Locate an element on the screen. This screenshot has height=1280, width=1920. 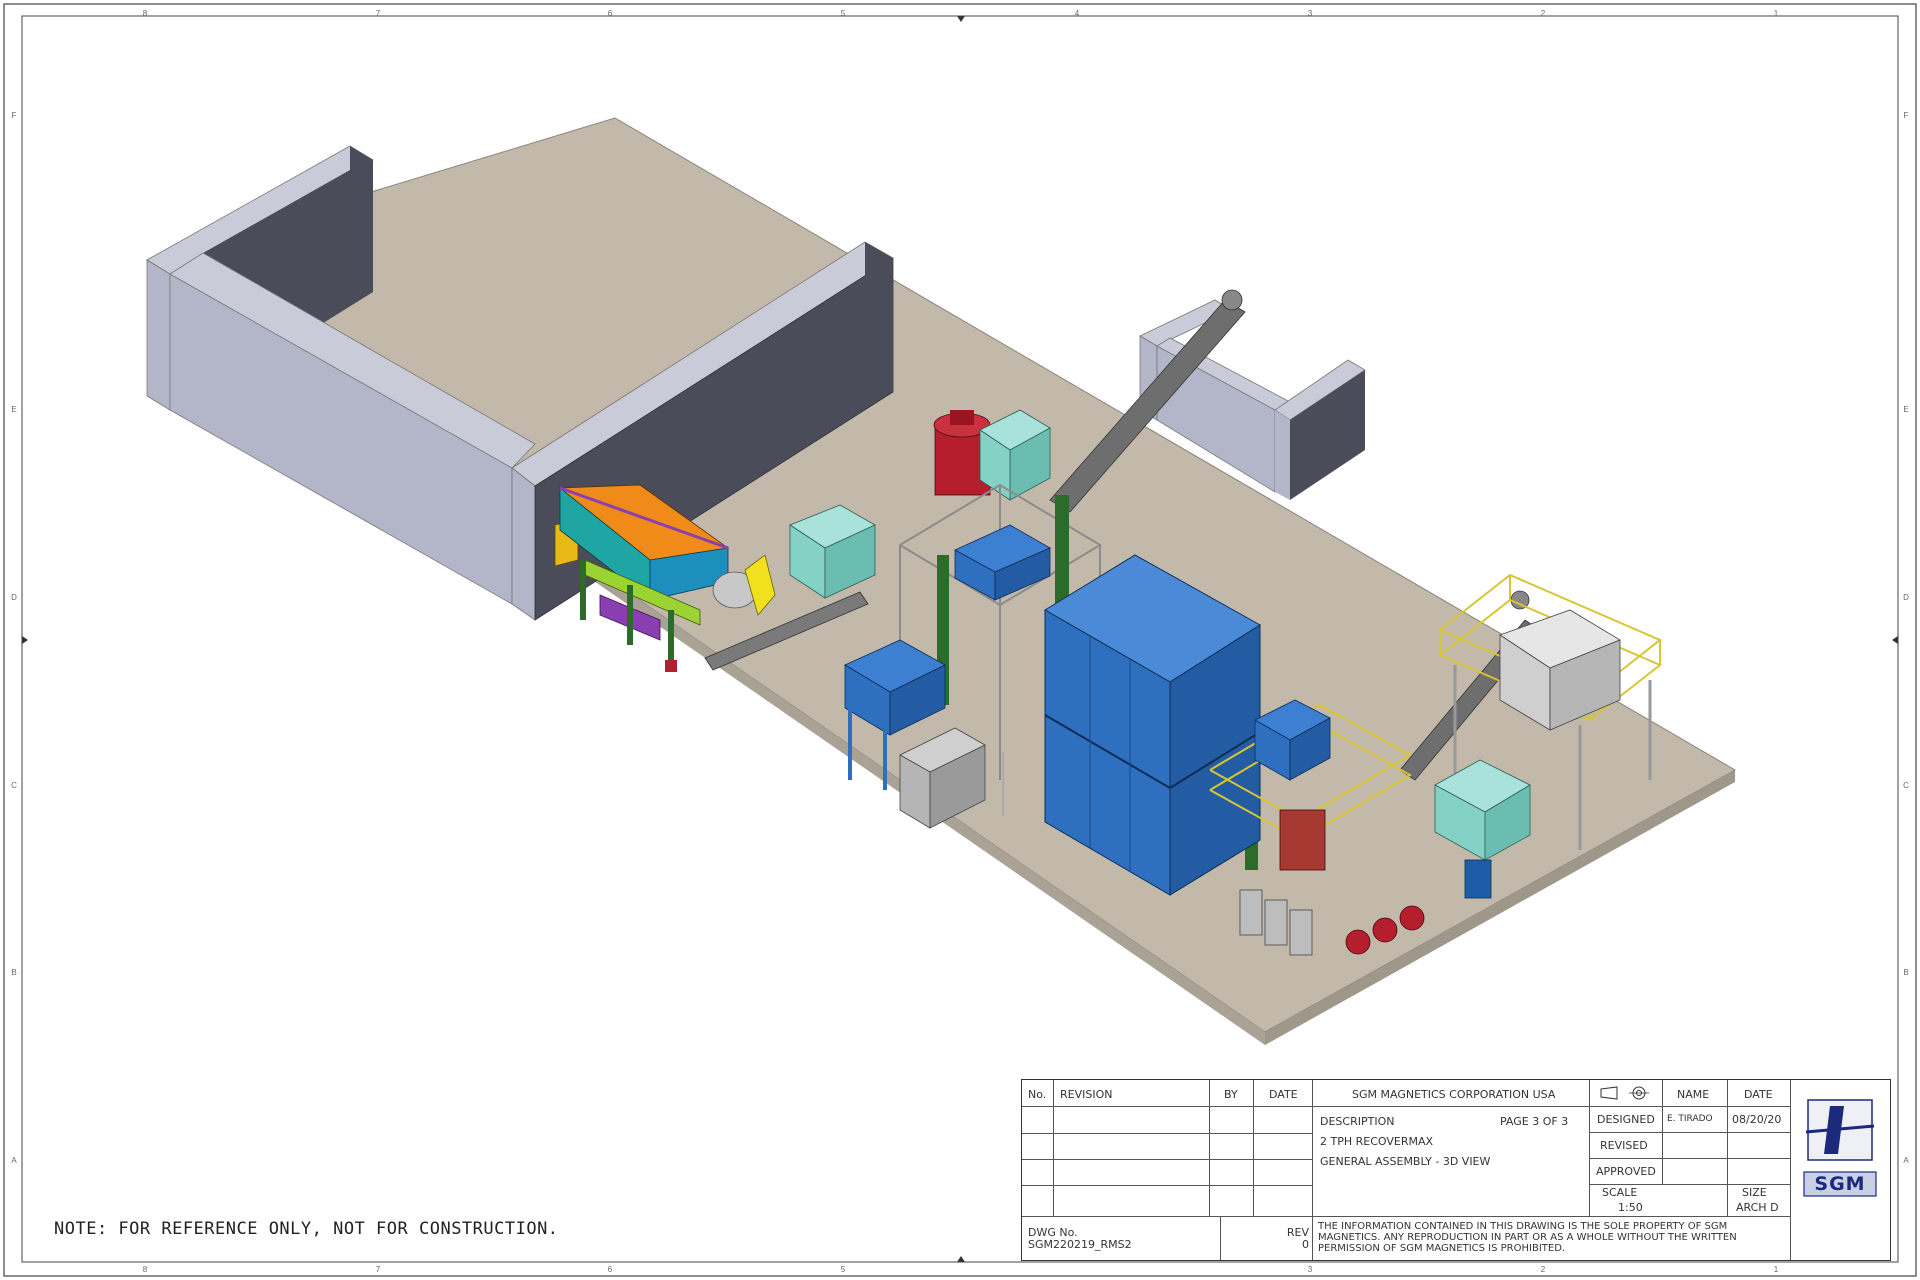
scale-label: SCALE is located at coordinates (1620, 1192).